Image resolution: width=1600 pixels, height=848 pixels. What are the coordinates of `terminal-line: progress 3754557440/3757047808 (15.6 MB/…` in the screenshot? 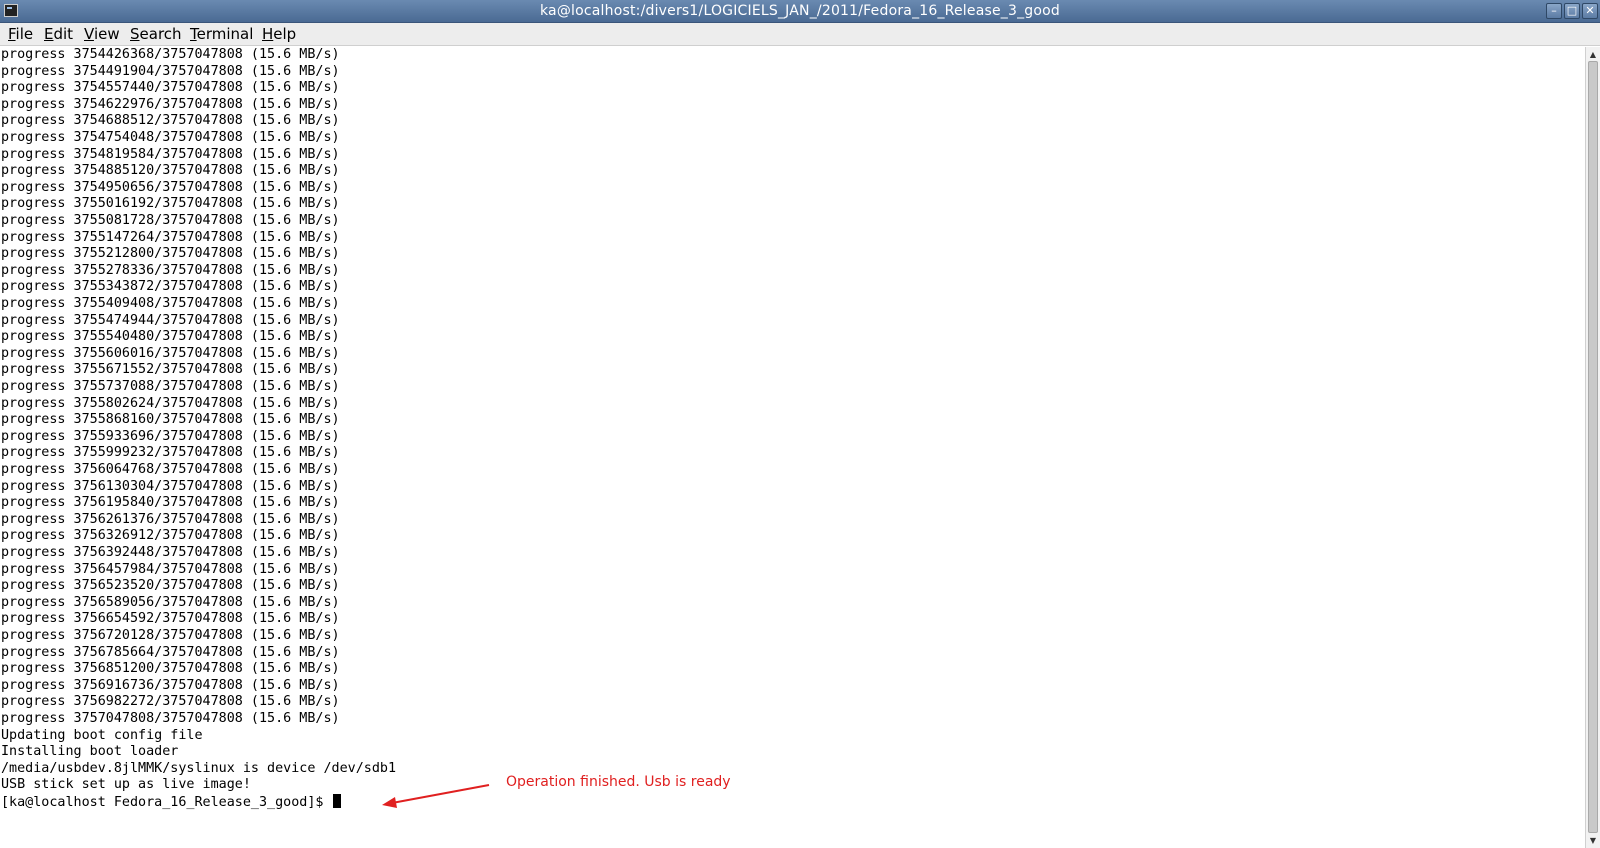 It's located at (170, 88).